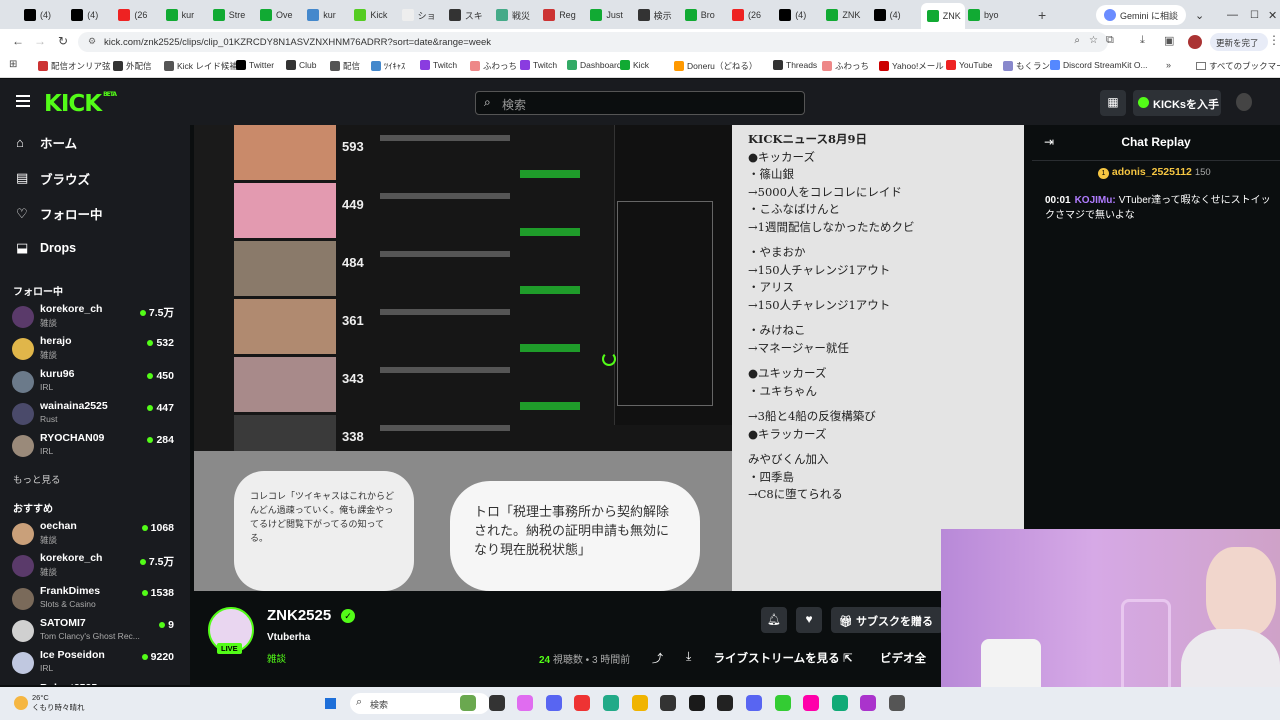 This screenshot has height=720, width=1280. Describe the element at coordinates (783, 657) in the screenshot. I see `watch-live-button: ライブストリームを見る ⇱` at that location.